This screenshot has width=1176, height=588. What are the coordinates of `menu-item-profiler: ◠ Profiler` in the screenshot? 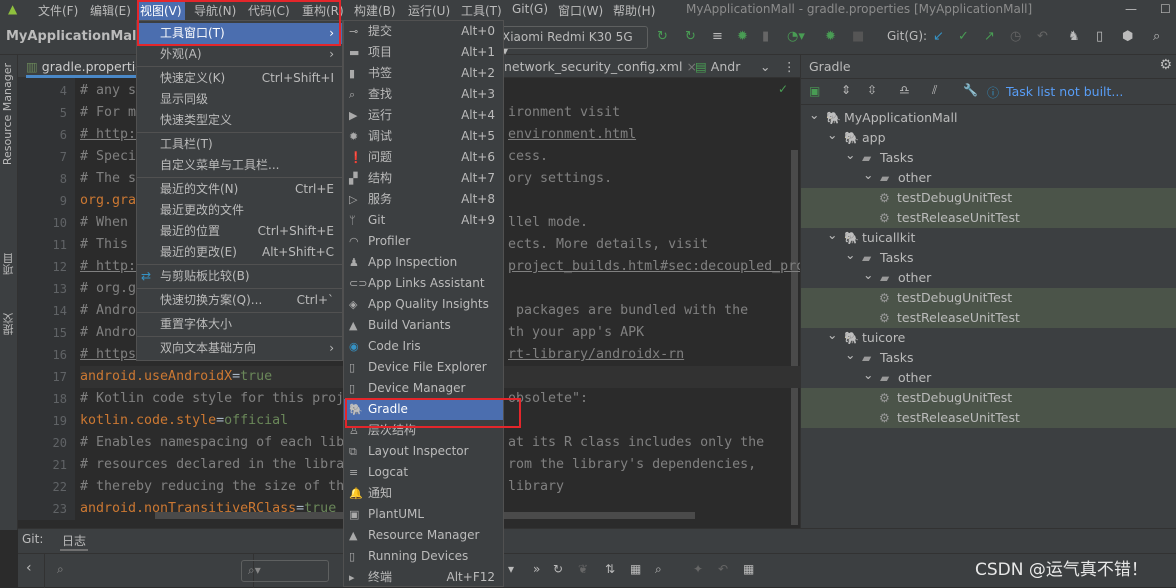 It's located at (423, 241).